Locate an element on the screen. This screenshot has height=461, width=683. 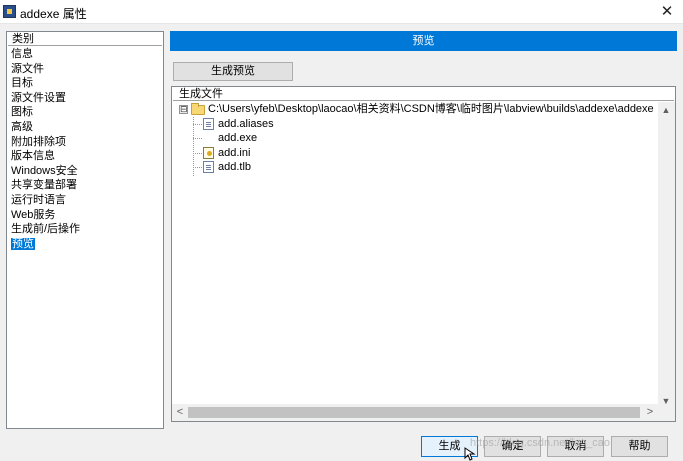
category-destinations: 目标 is located at coordinates (85, 83).